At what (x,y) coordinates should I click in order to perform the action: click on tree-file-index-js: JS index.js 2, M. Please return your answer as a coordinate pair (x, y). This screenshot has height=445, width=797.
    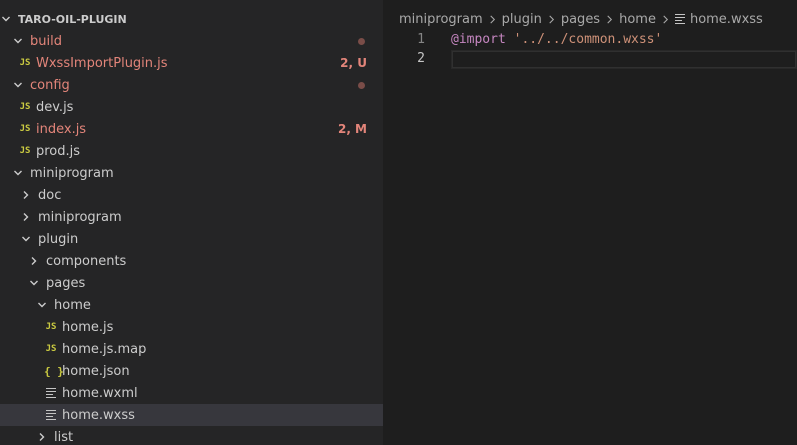
    Looking at the image, I should click on (191, 129).